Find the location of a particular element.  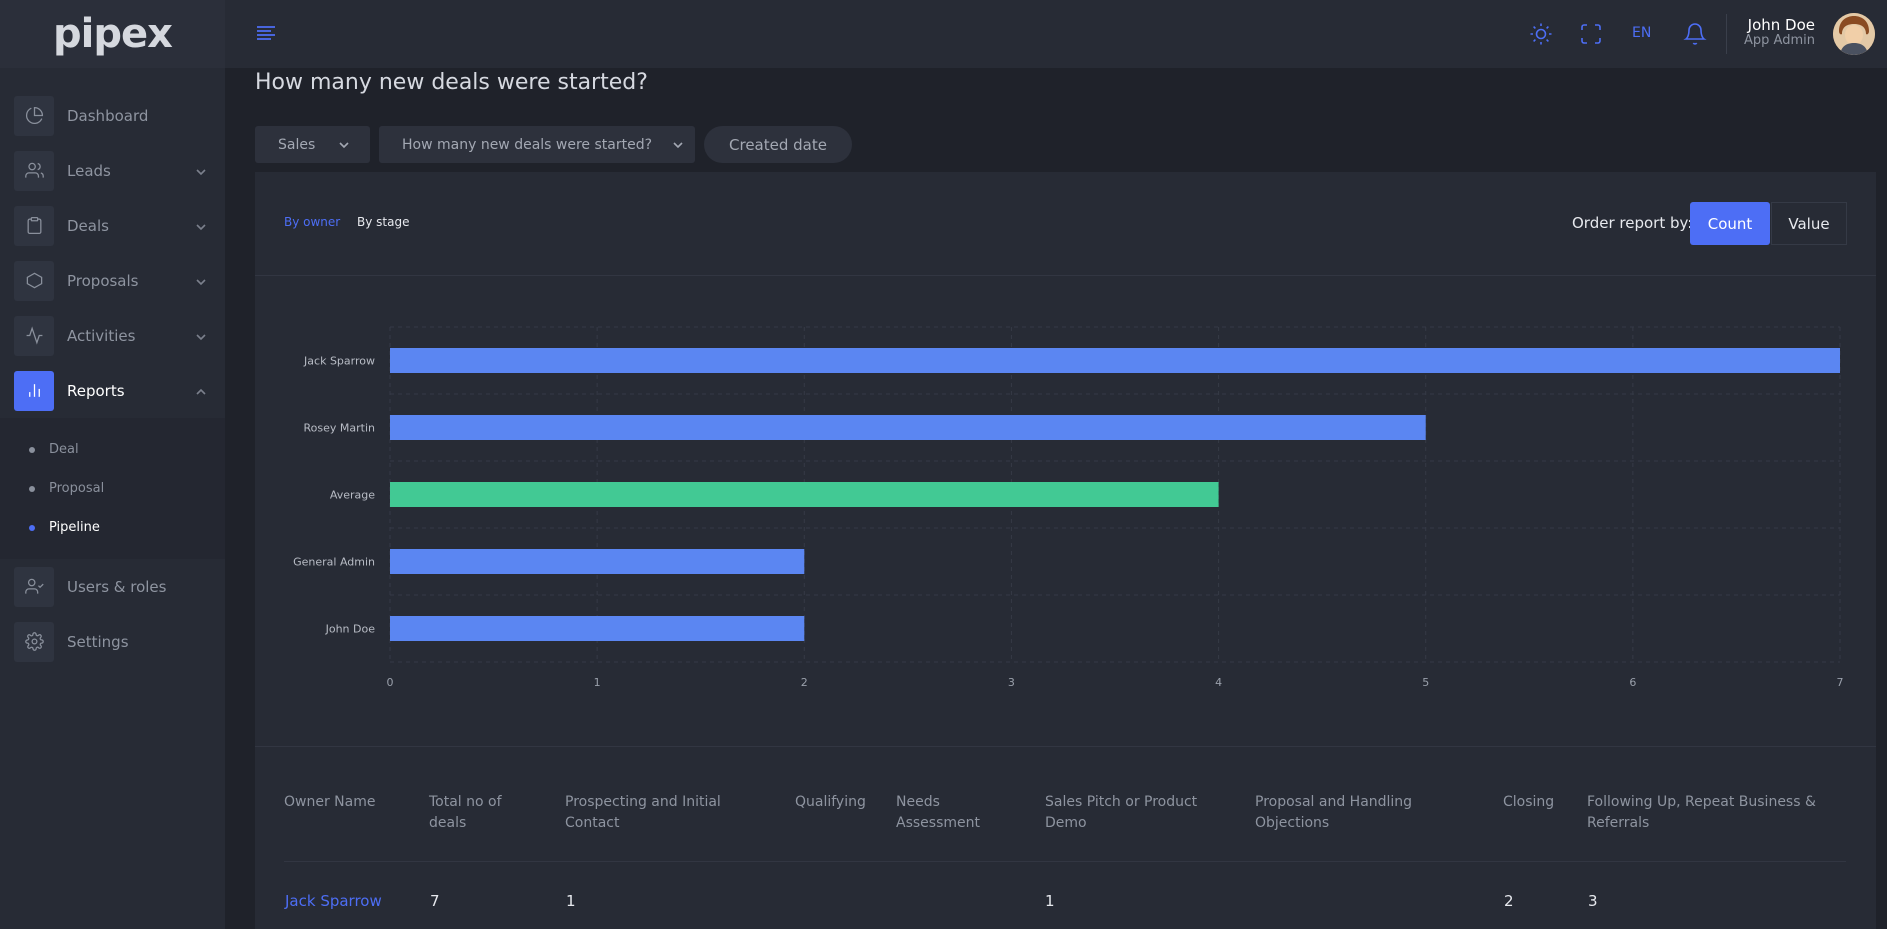

app-logo: pipex is located at coordinates (113, 34).